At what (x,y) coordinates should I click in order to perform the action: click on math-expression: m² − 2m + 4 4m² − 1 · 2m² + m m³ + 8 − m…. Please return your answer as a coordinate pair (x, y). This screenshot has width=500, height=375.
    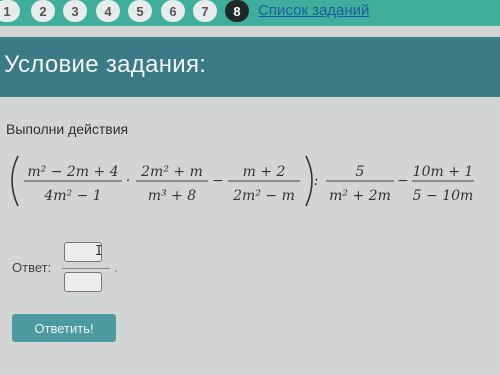
    Looking at the image, I should click on (242, 181).